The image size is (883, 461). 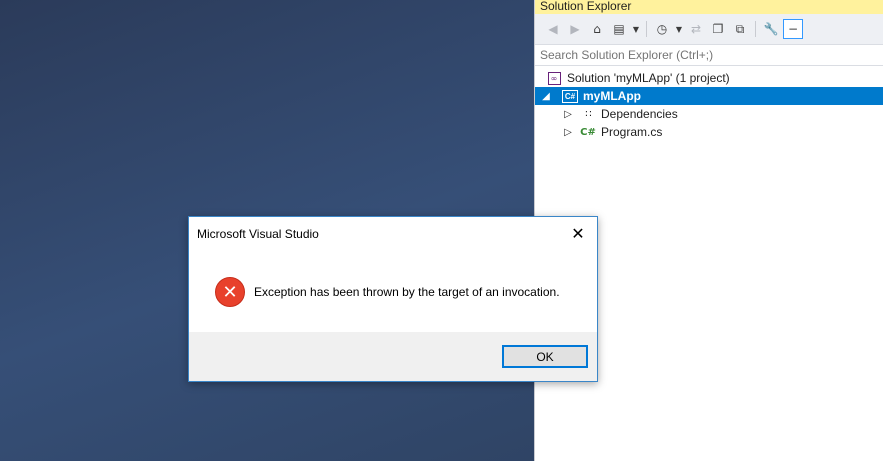 I want to click on solution-icon: ∞, so click(x=554, y=78).